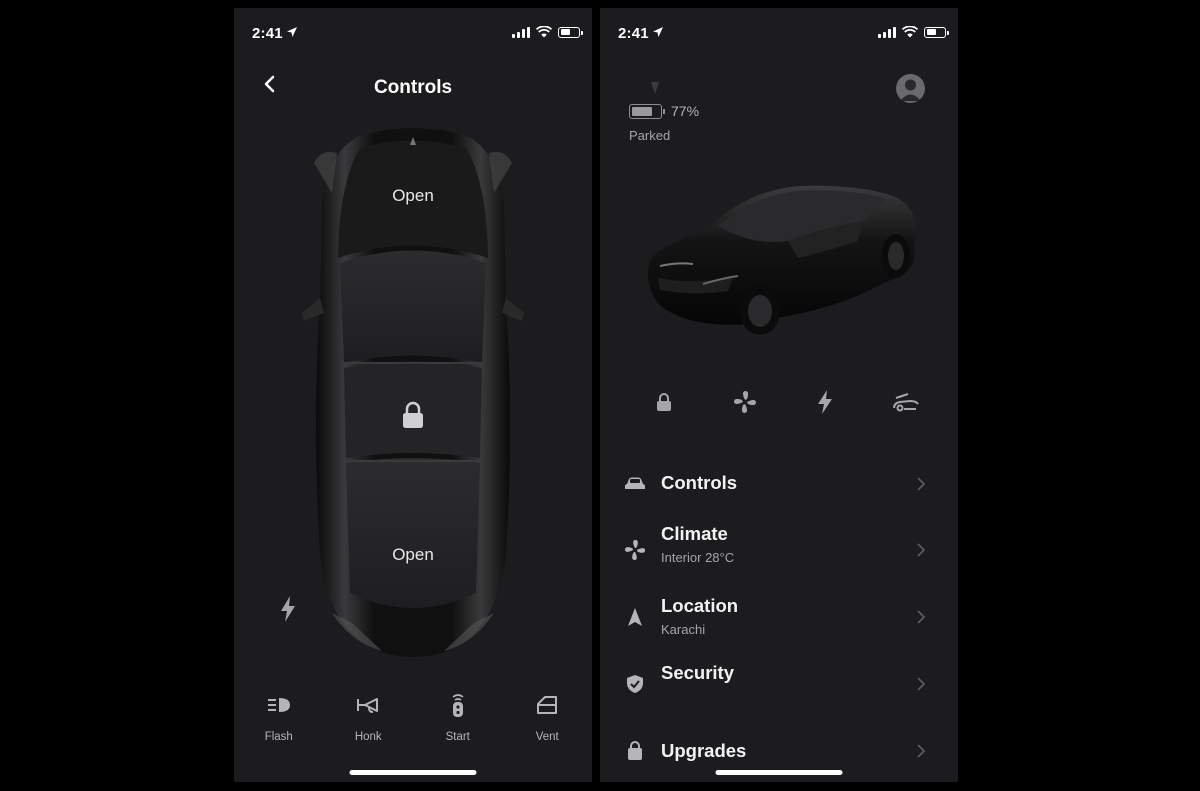  What do you see at coordinates (369, 718) in the screenshot?
I see `honk-button: Honk` at bounding box center [369, 718].